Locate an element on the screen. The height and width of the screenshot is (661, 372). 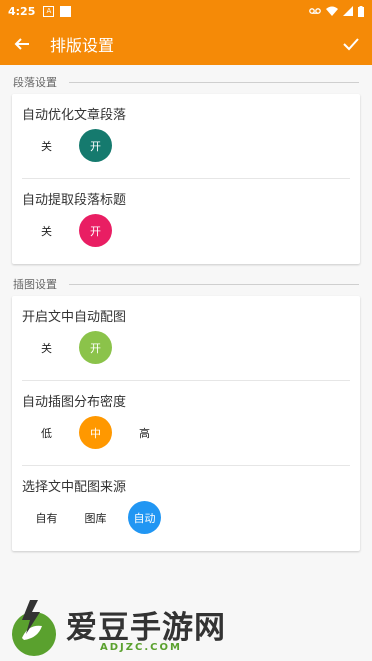
watermark-text: 爱豆手游网 is located at coordinates (146, 628).